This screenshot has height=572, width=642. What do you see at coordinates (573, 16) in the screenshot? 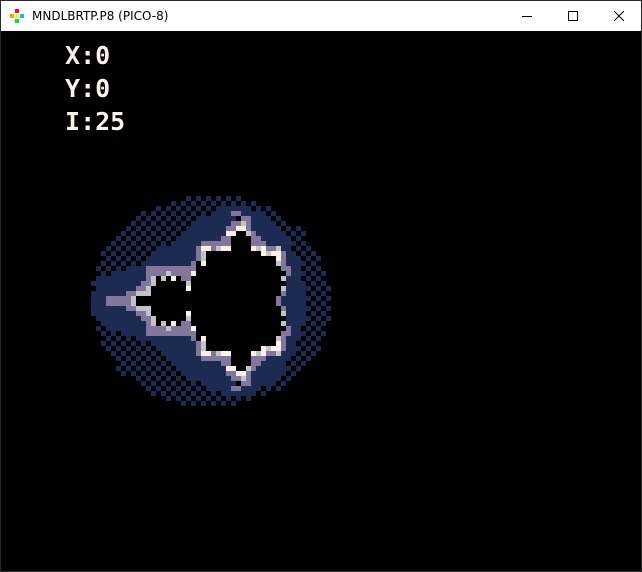
I see `maximize-button` at bounding box center [573, 16].